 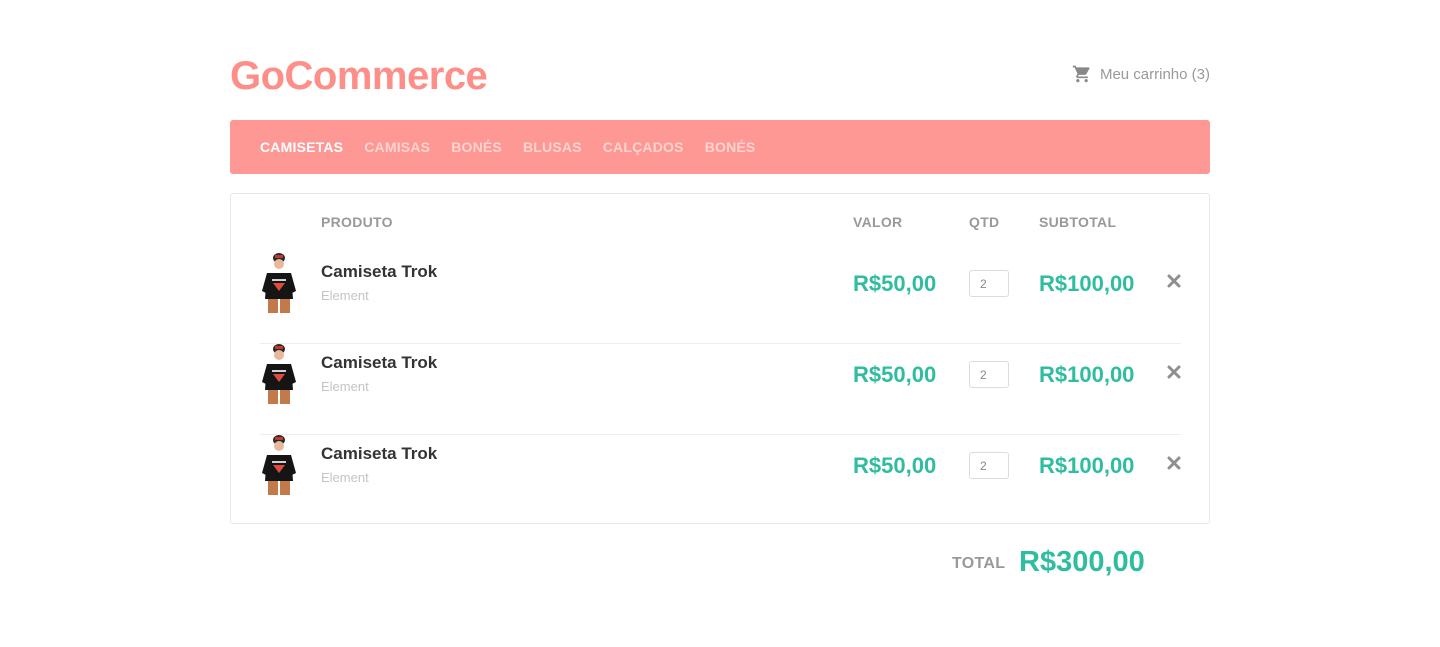 What do you see at coordinates (476, 147) in the screenshot?
I see `nav-item-bones: BONÉS` at bounding box center [476, 147].